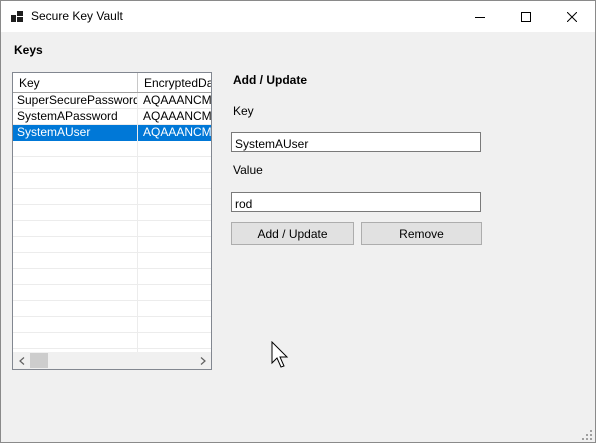 This screenshot has height=443, width=596. I want to click on scroll-left-button, so click(21, 360).